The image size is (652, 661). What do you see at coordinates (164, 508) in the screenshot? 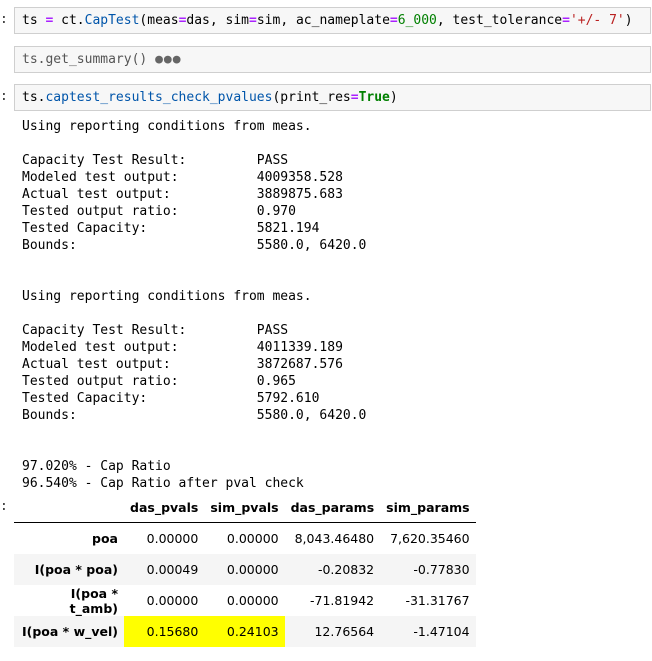
I see `column-header: das_pvals` at bounding box center [164, 508].